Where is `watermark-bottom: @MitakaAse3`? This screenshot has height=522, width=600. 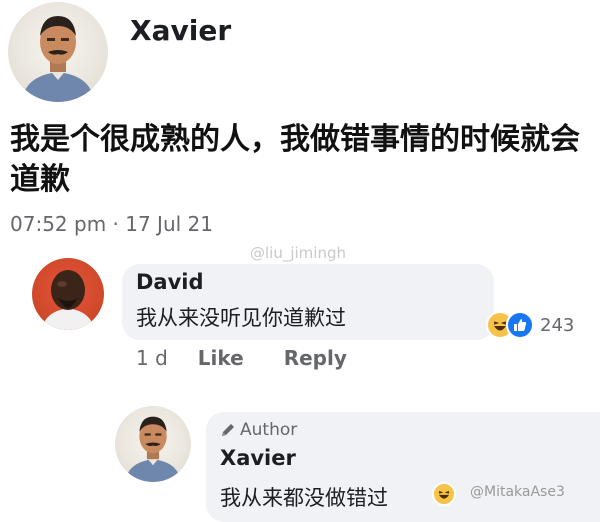 watermark-bottom: @MitakaAse3 is located at coordinates (517, 492).